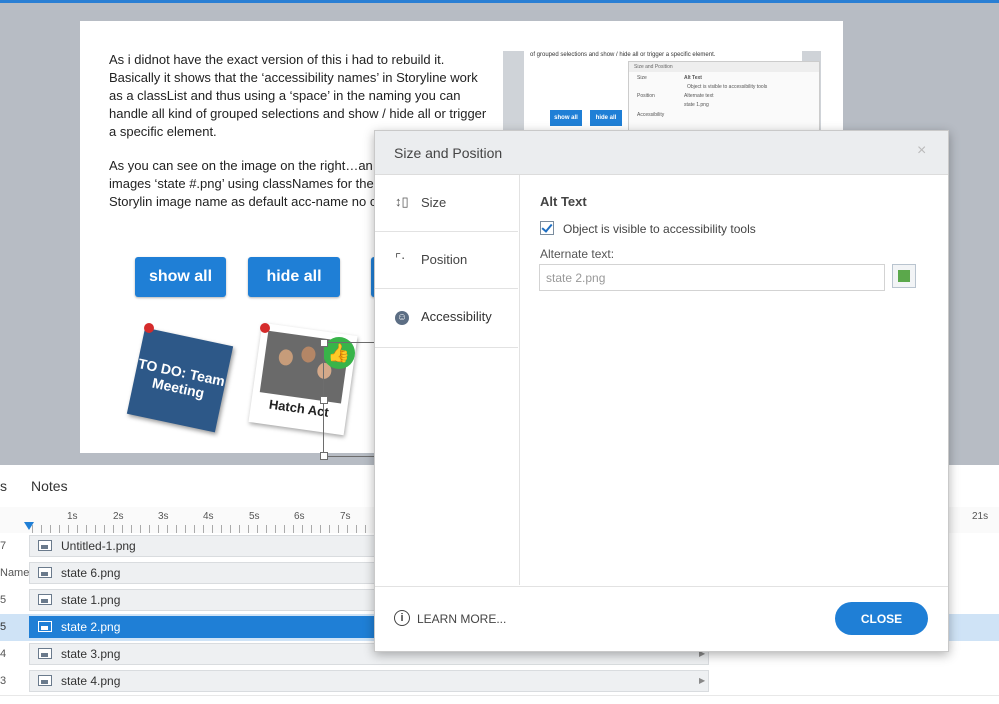 The width and height of the screenshot is (999, 704). I want to click on tab-notes: Notes, so click(49, 486).